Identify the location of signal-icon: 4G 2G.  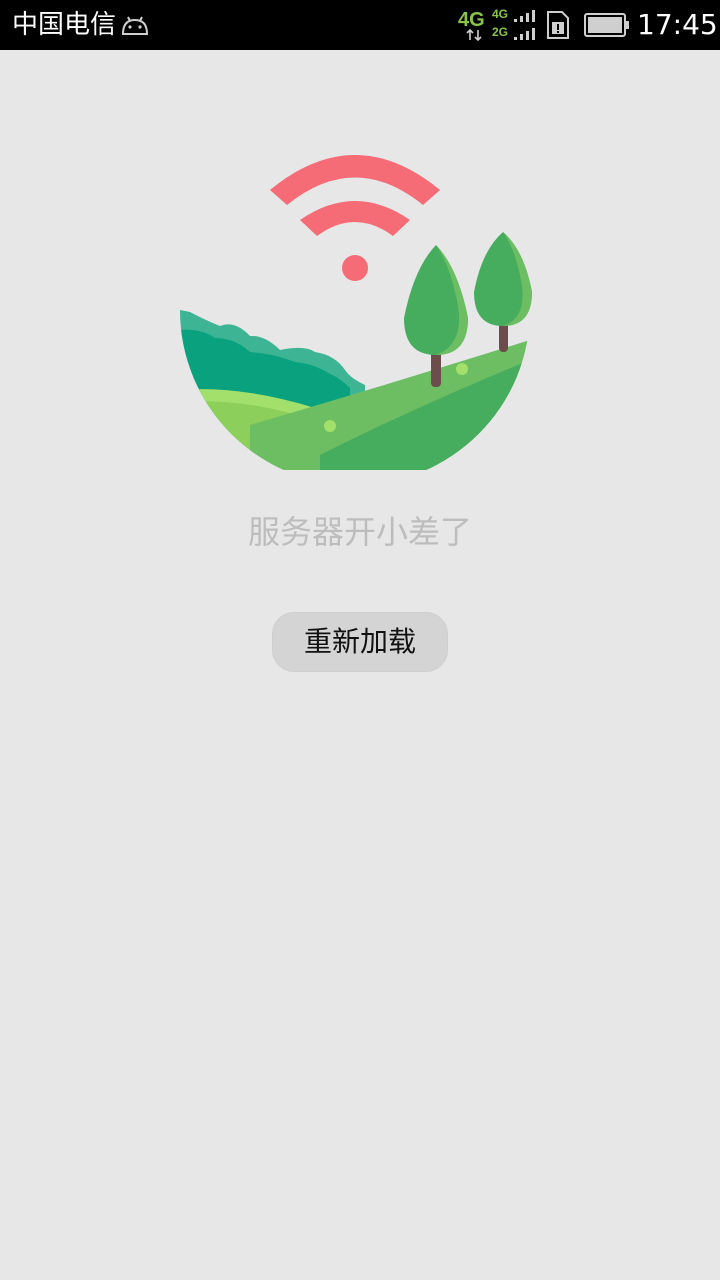
(513, 23).